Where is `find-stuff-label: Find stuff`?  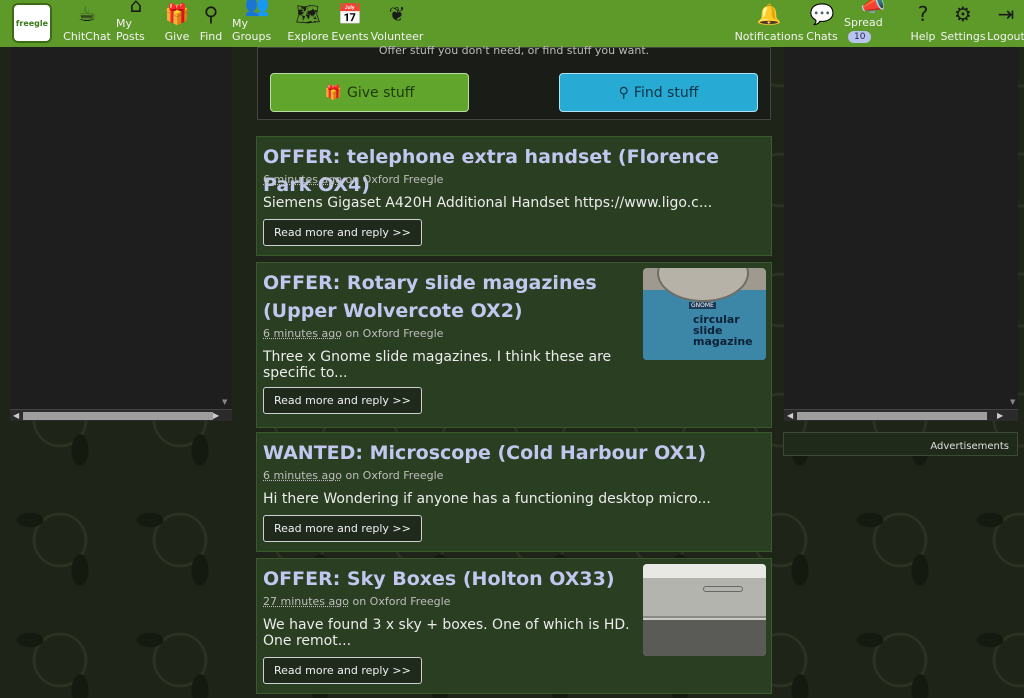 find-stuff-label: Find stuff is located at coordinates (666, 92).